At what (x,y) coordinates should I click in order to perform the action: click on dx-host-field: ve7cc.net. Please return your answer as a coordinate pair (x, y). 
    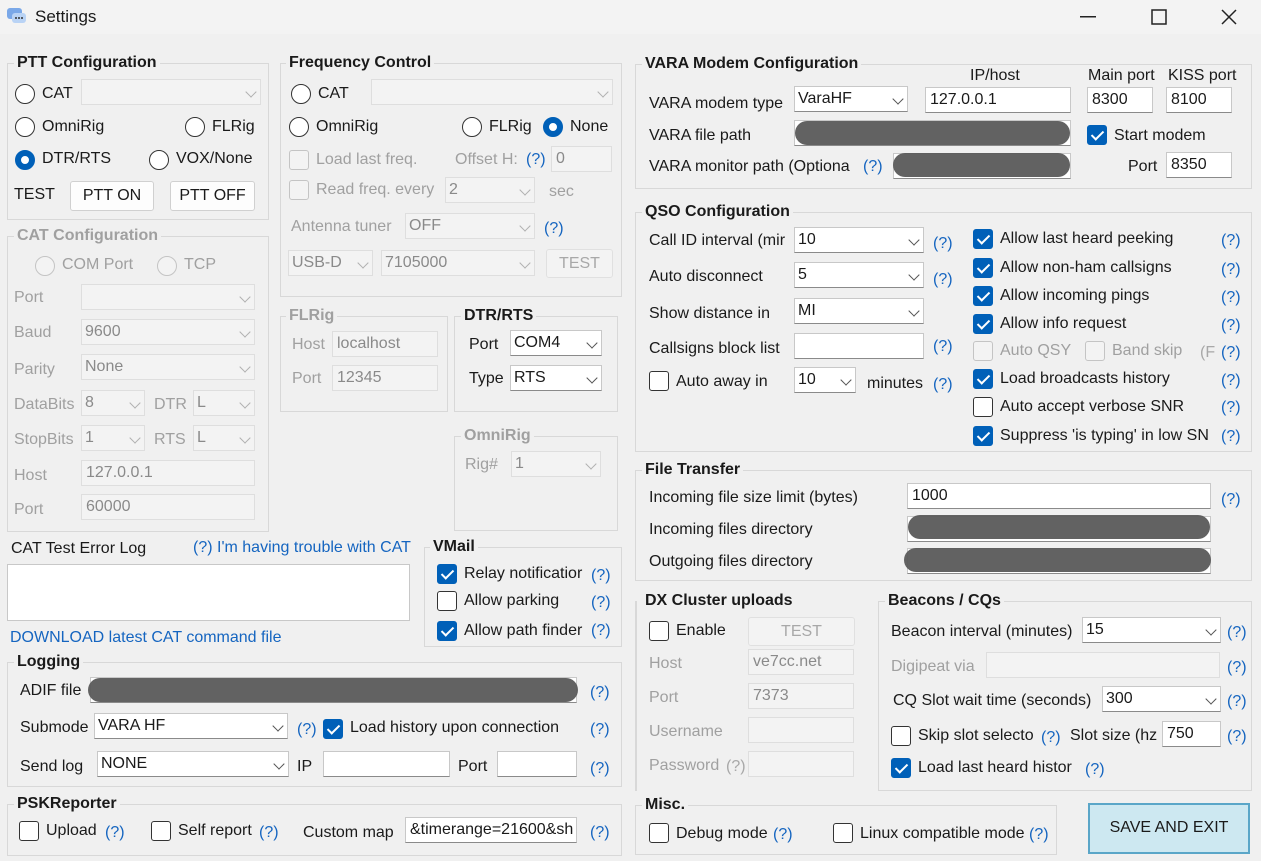
    Looking at the image, I should click on (801, 662).